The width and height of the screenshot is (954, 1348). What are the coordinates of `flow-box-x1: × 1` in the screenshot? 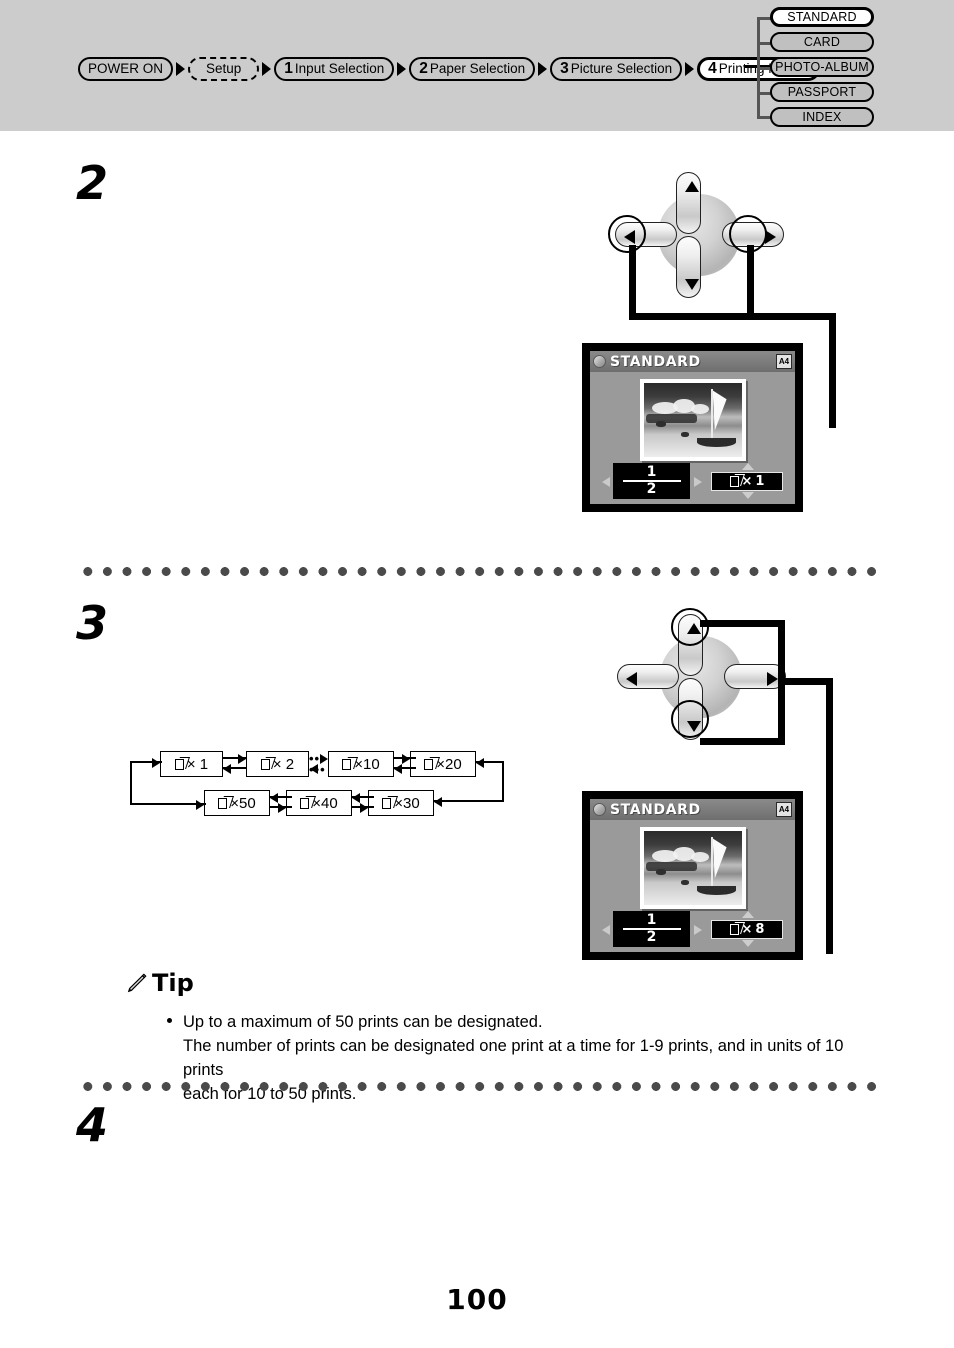 It's located at (191, 764).